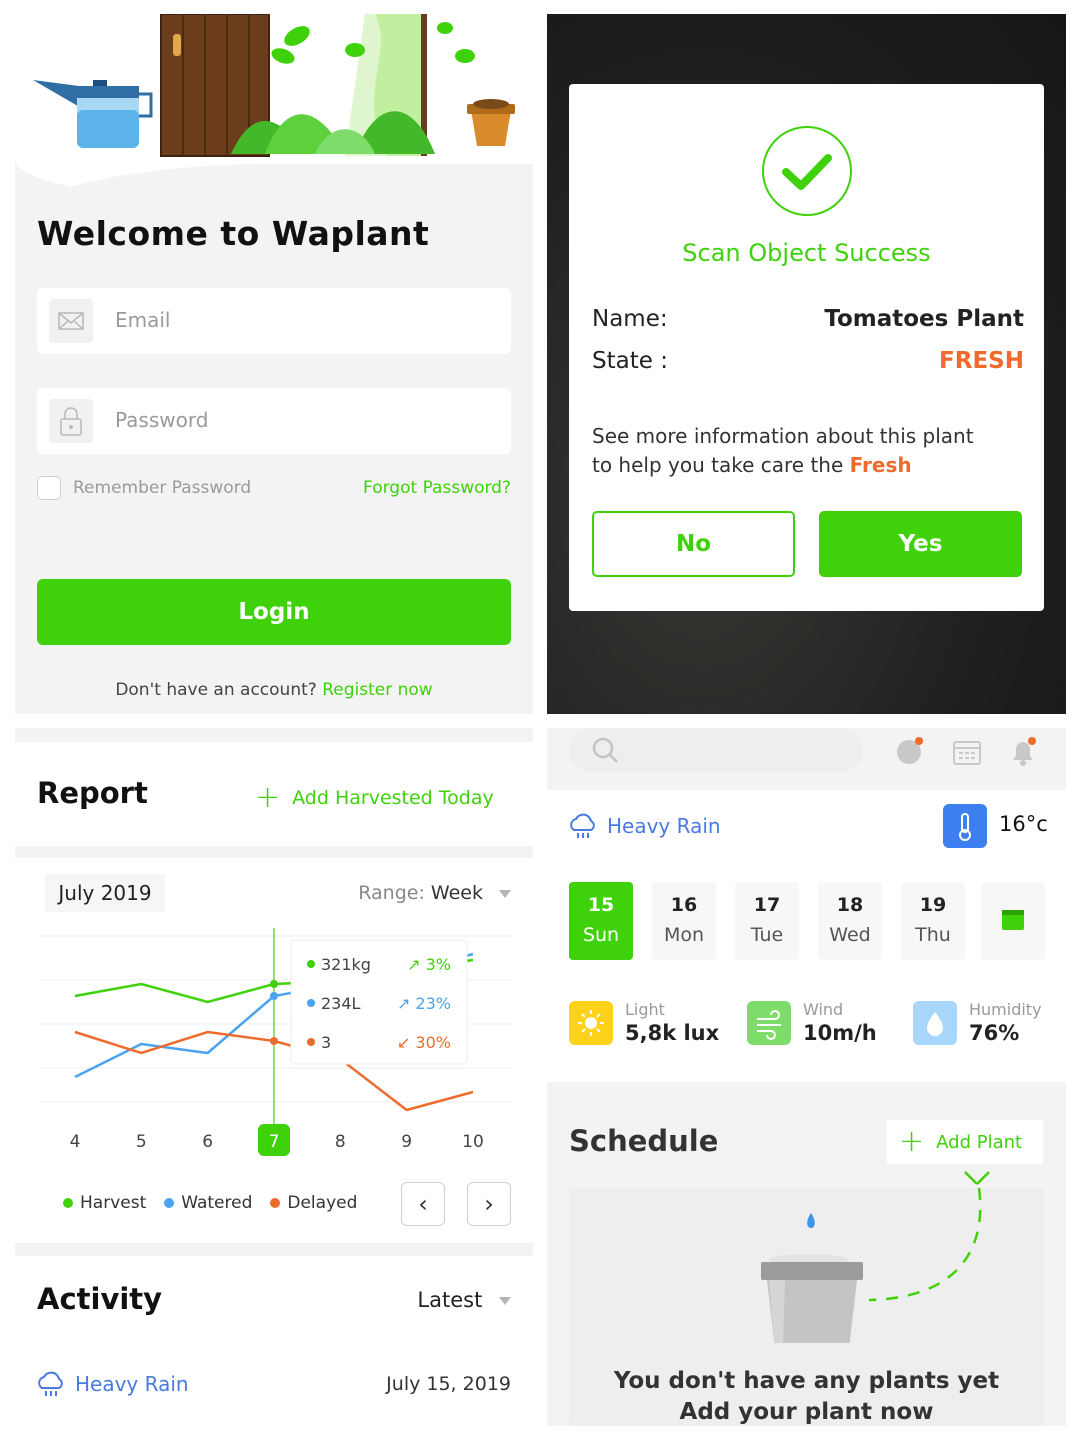 This screenshot has height=1440, width=1080. What do you see at coordinates (630, 361) in the screenshot?
I see `state-label: State :` at bounding box center [630, 361].